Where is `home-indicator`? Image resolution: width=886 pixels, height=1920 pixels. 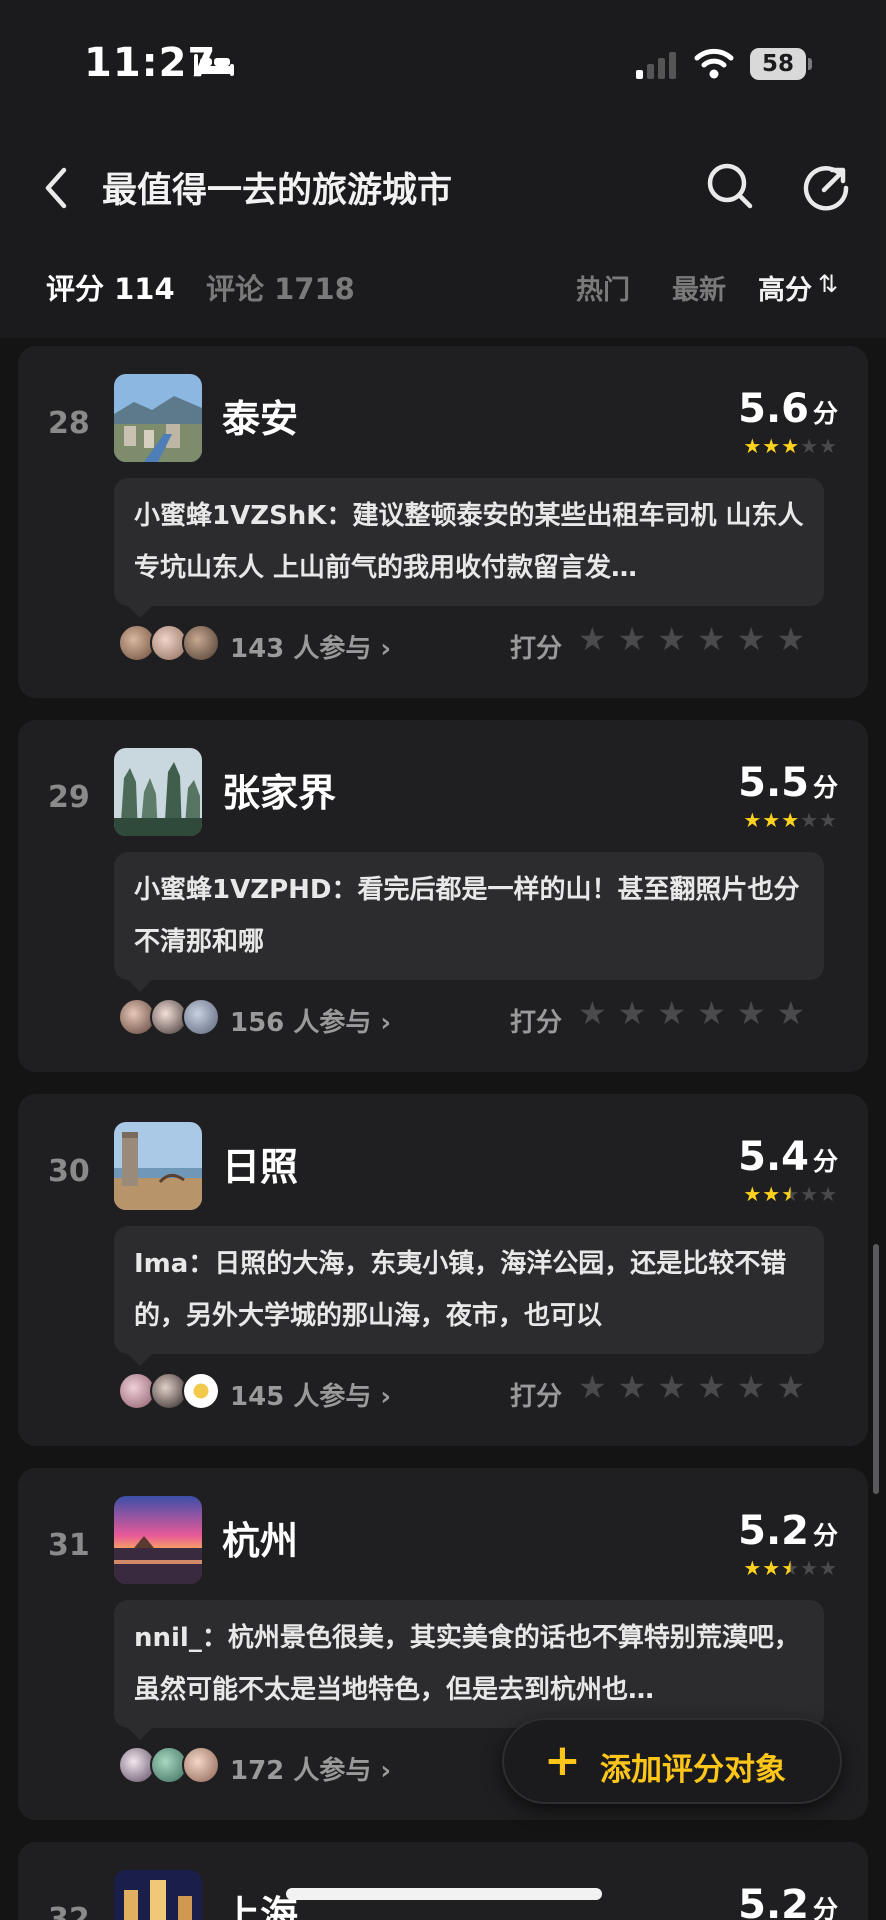 home-indicator is located at coordinates (444, 1894).